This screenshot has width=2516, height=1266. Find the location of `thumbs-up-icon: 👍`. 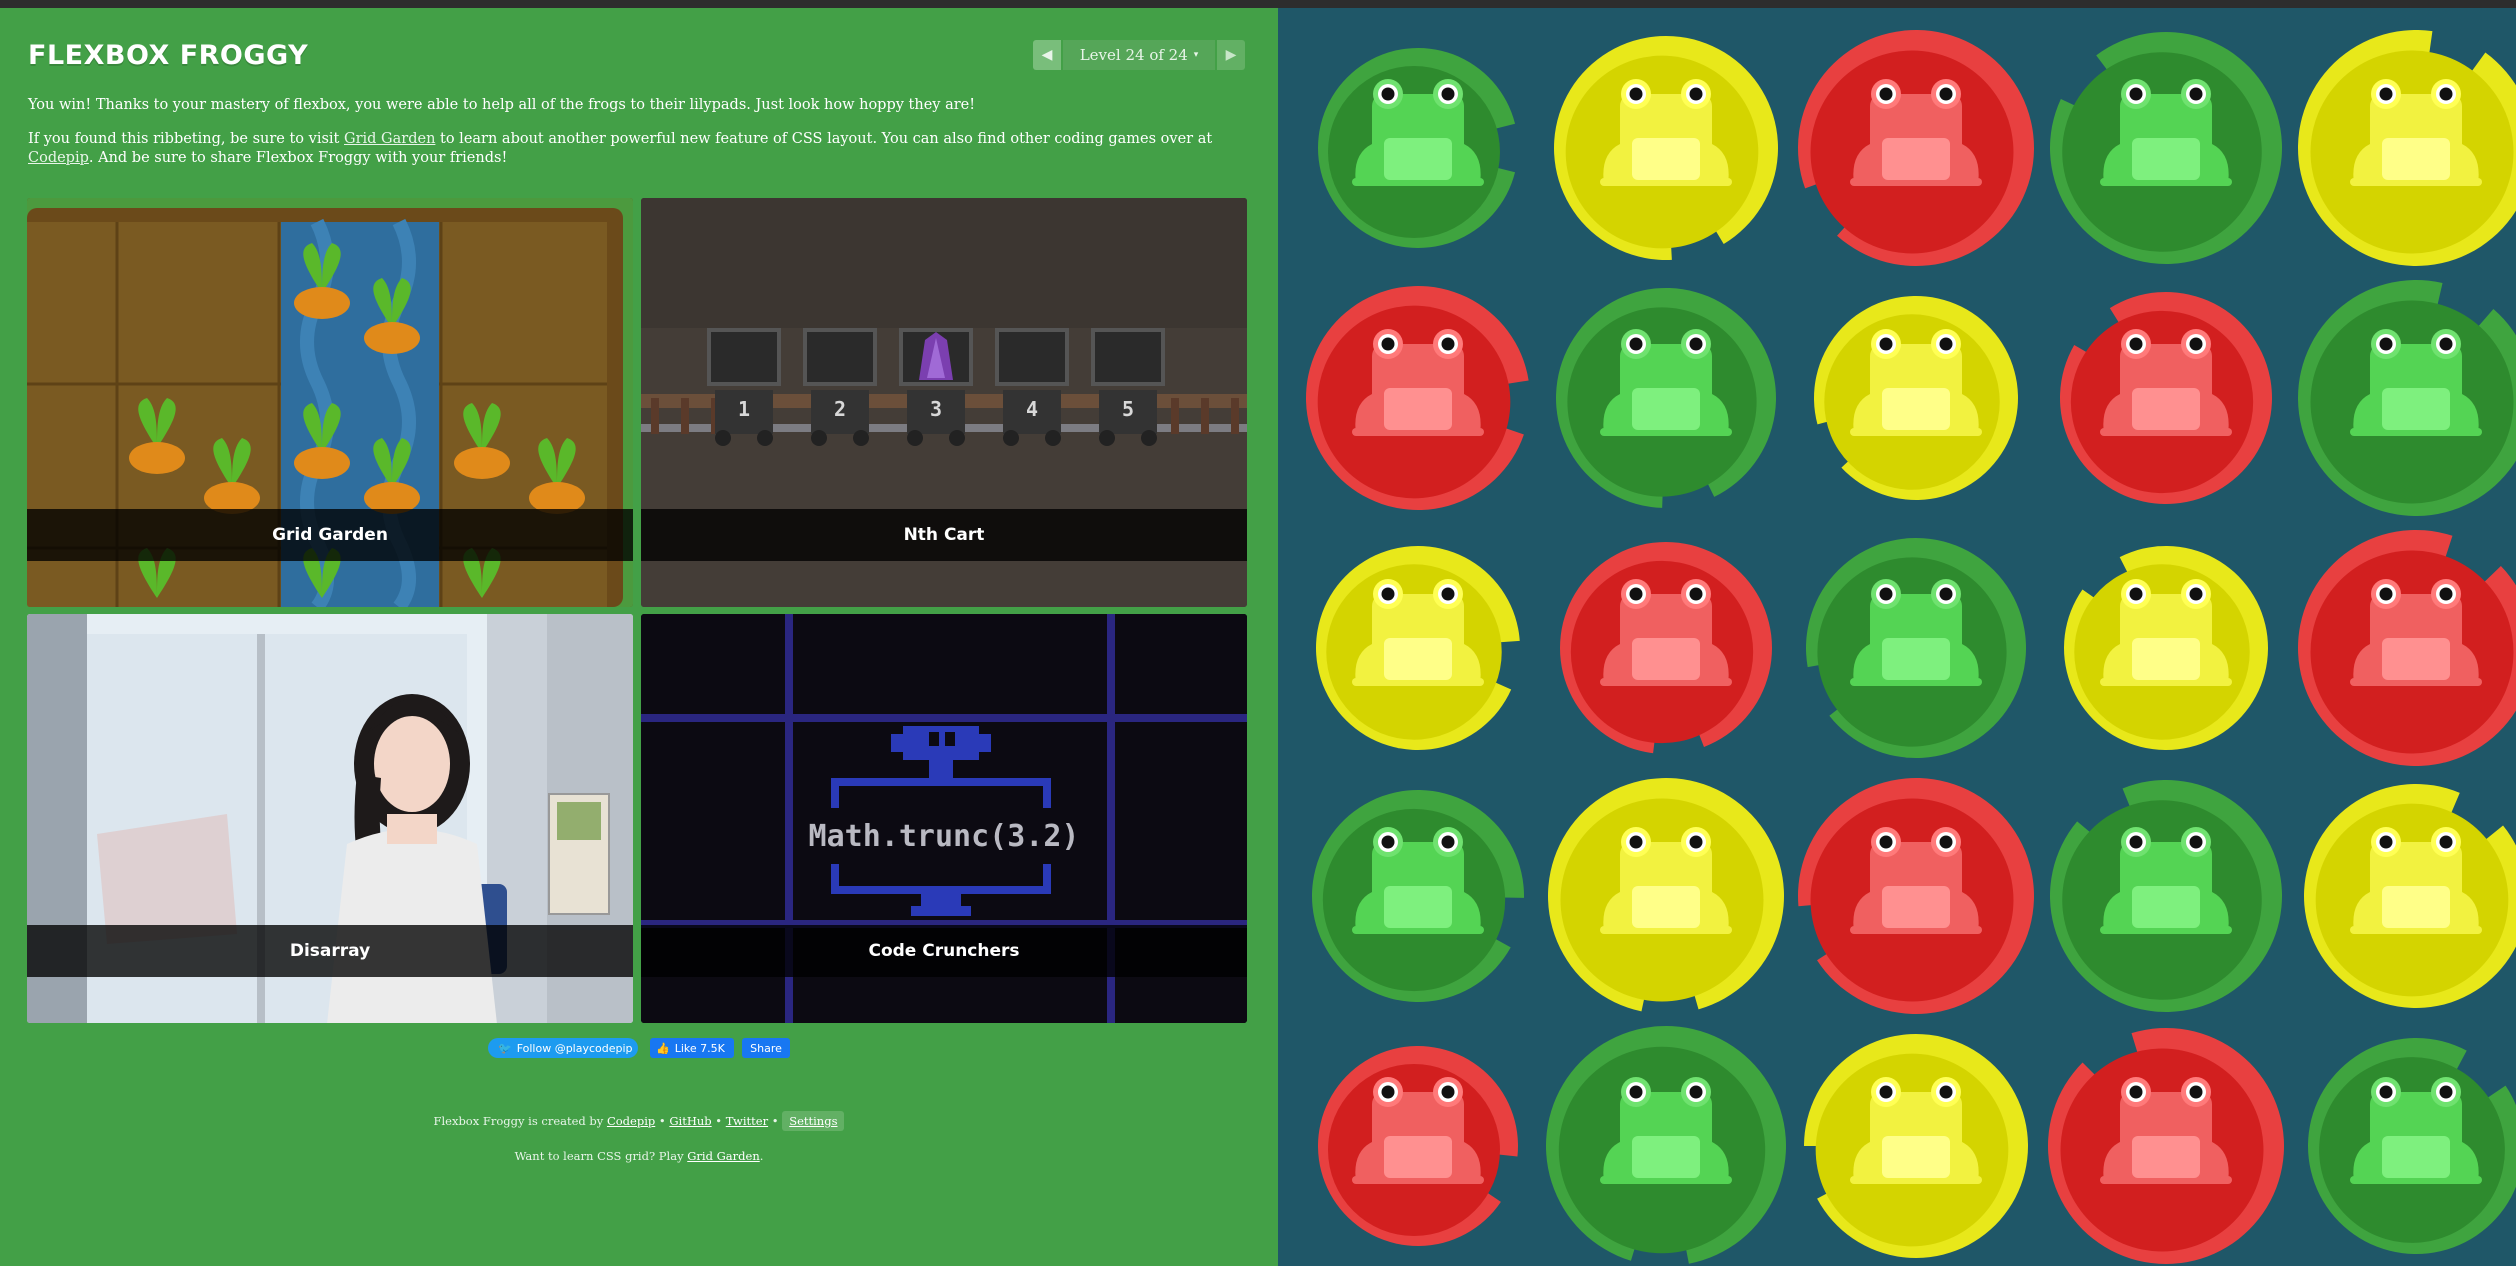

thumbs-up-icon: 👍 is located at coordinates (663, 1048).